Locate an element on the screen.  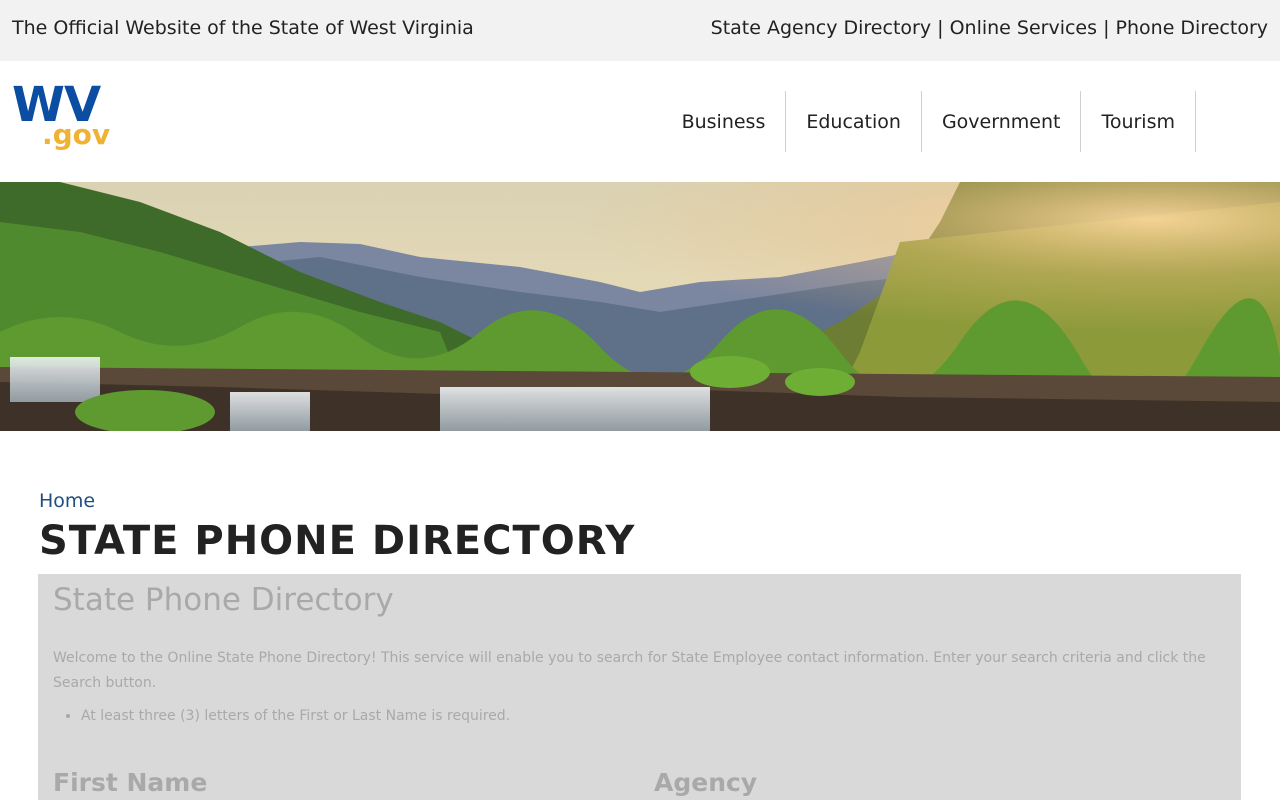
main-navigation: Business Education Government Tourism is located at coordinates (929, 121).